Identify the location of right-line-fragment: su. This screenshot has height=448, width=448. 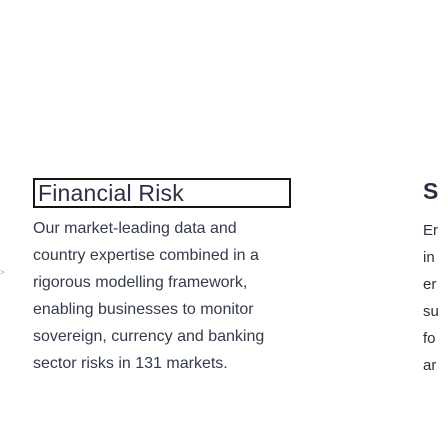
(431, 311).